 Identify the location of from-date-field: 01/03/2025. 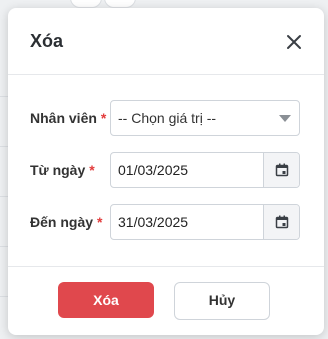
(205, 170).